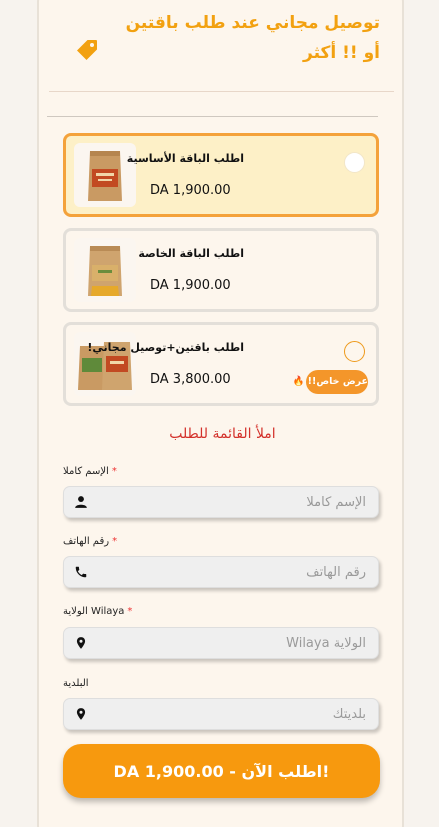 The image size is (439, 827). Describe the element at coordinates (221, 771) in the screenshot. I see `order-now-button: DA 1,900.00 - اطلب الآن!` at that location.